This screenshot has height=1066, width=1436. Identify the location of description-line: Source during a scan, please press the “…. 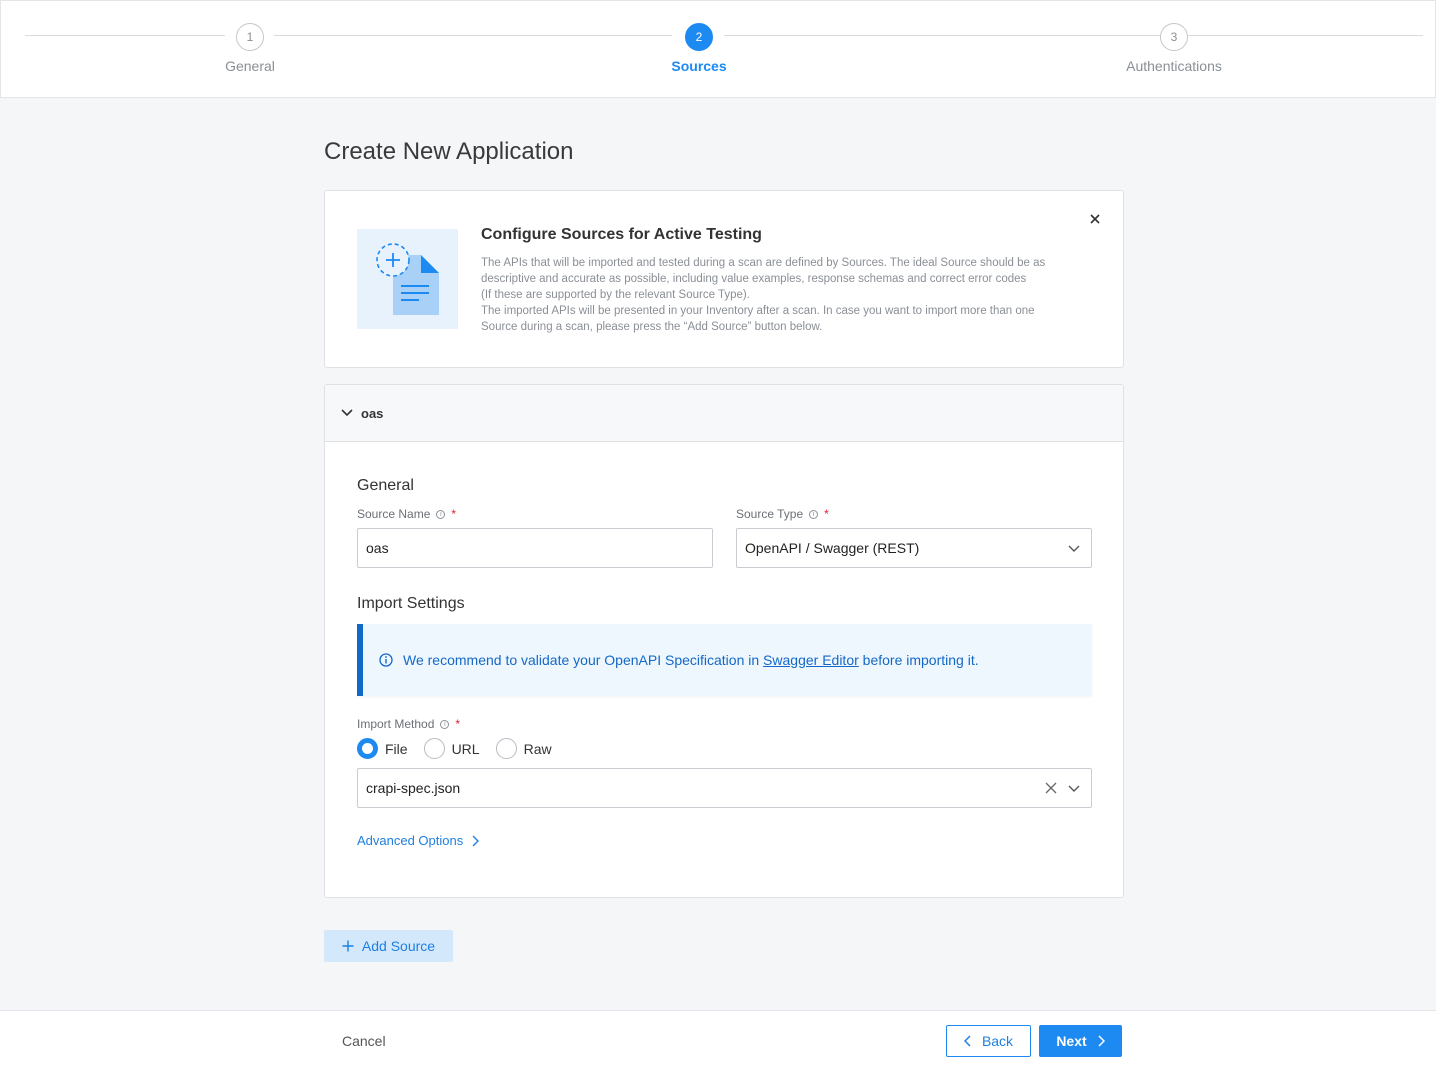
(652, 327).